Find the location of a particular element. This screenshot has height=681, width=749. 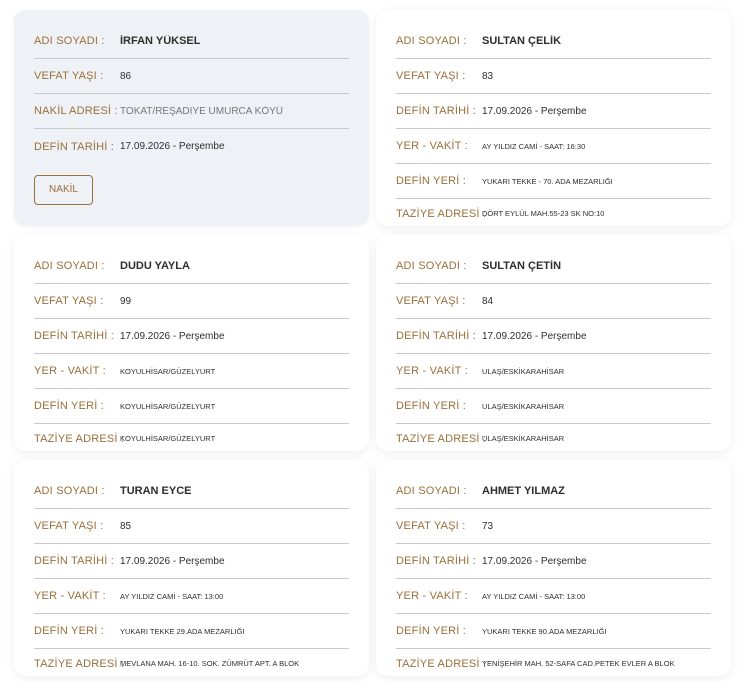

age-row: VEFAT YAŞI : 86 is located at coordinates (191, 76).